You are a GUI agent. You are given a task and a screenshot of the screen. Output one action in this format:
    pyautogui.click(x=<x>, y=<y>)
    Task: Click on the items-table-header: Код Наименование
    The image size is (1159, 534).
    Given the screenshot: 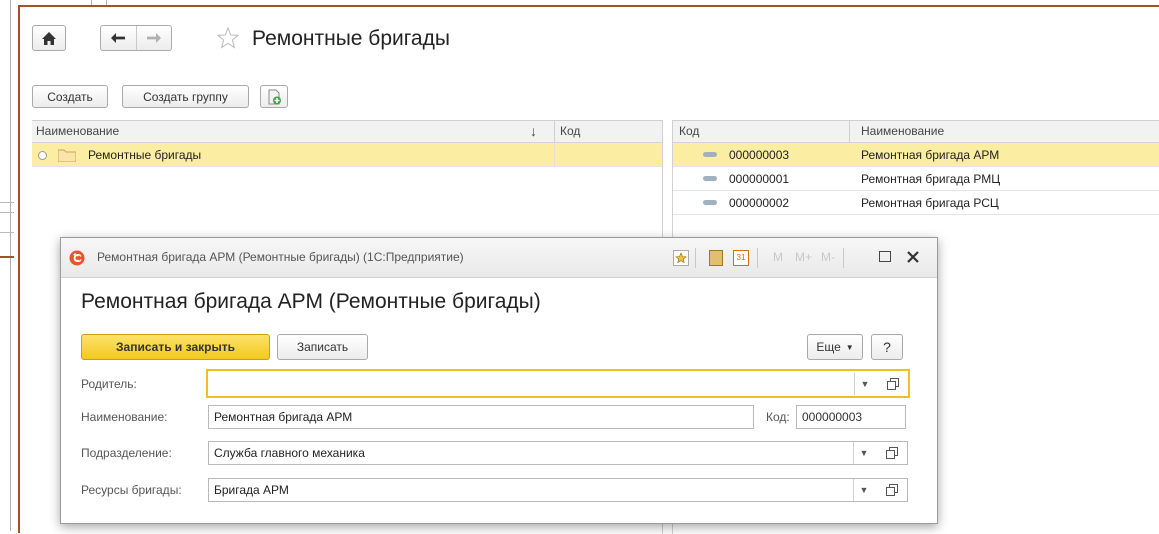 What is the action you would take?
    pyautogui.click(x=916, y=132)
    